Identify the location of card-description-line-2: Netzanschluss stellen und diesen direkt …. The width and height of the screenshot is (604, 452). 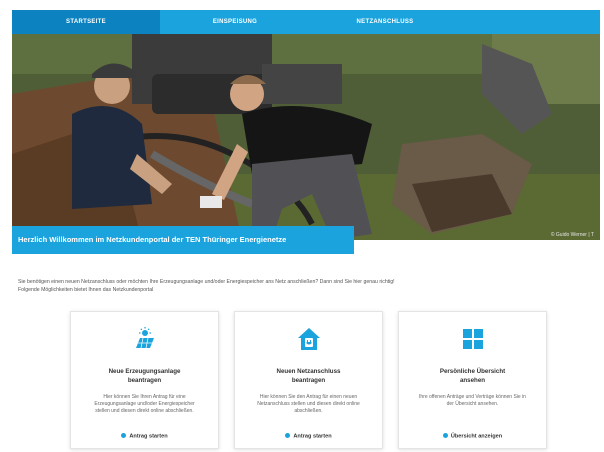
(308, 404).